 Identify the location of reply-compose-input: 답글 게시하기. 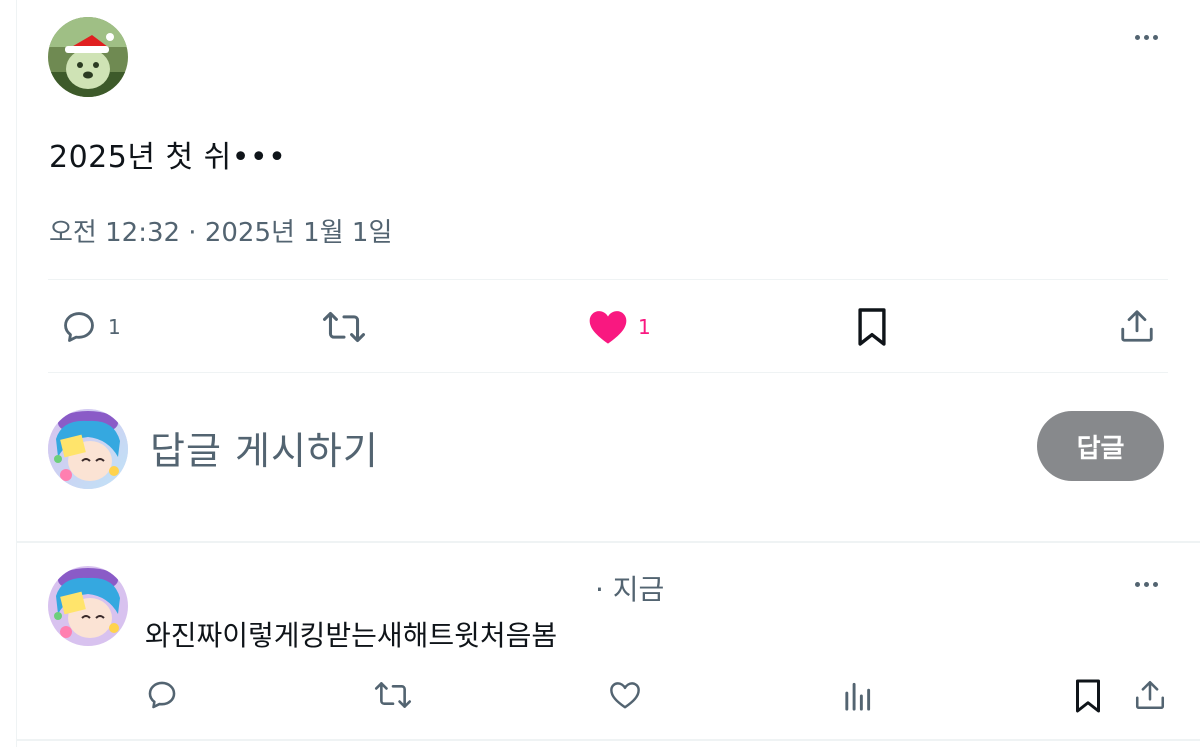
(264, 447).